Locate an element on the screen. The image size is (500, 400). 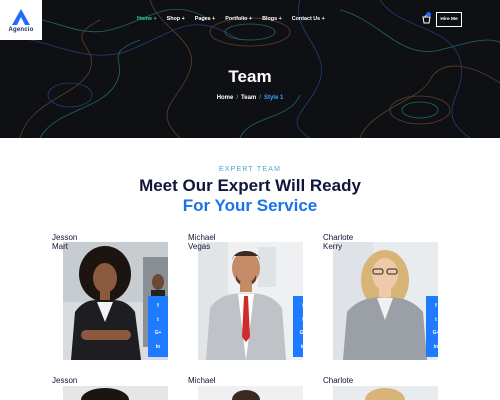
breadcrumb-team: Team is located at coordinates (248, 98).